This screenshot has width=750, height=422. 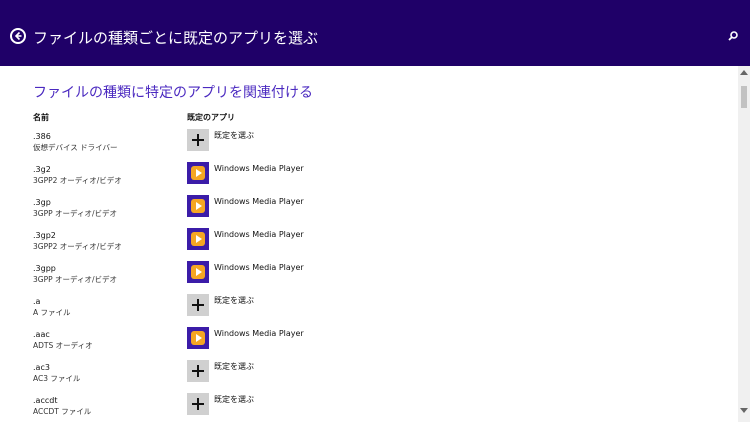 What do you see at coordinates (369, 146) in the screenshot?
I see `file-type-row: .386 仮想デバイス ドライバー 既定を選ぶ` at bounding box center [369, 146].